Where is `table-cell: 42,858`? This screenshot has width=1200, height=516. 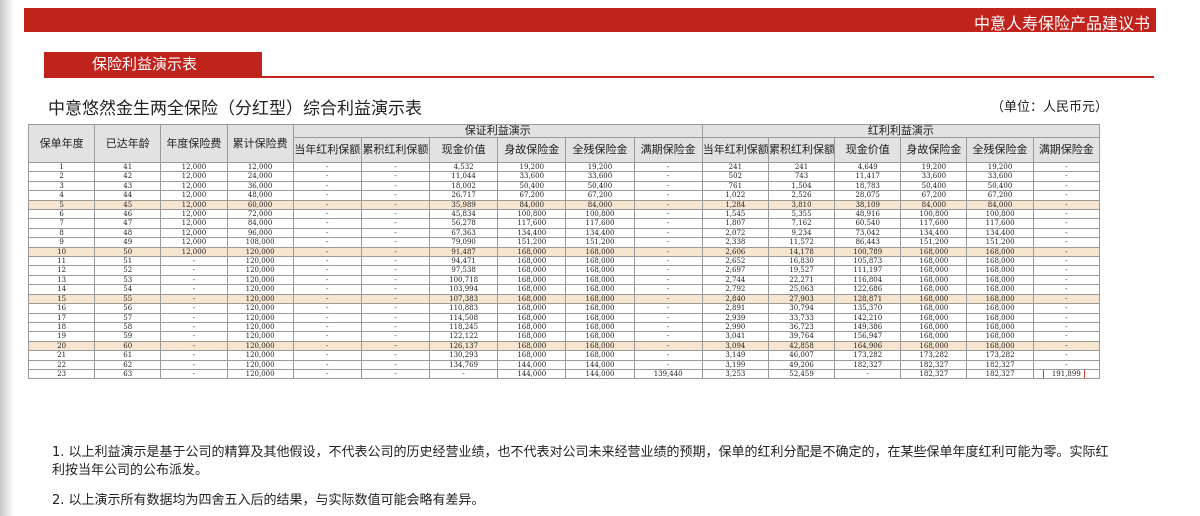 table-cell: 42,858 is located at coordinates (801, 346).